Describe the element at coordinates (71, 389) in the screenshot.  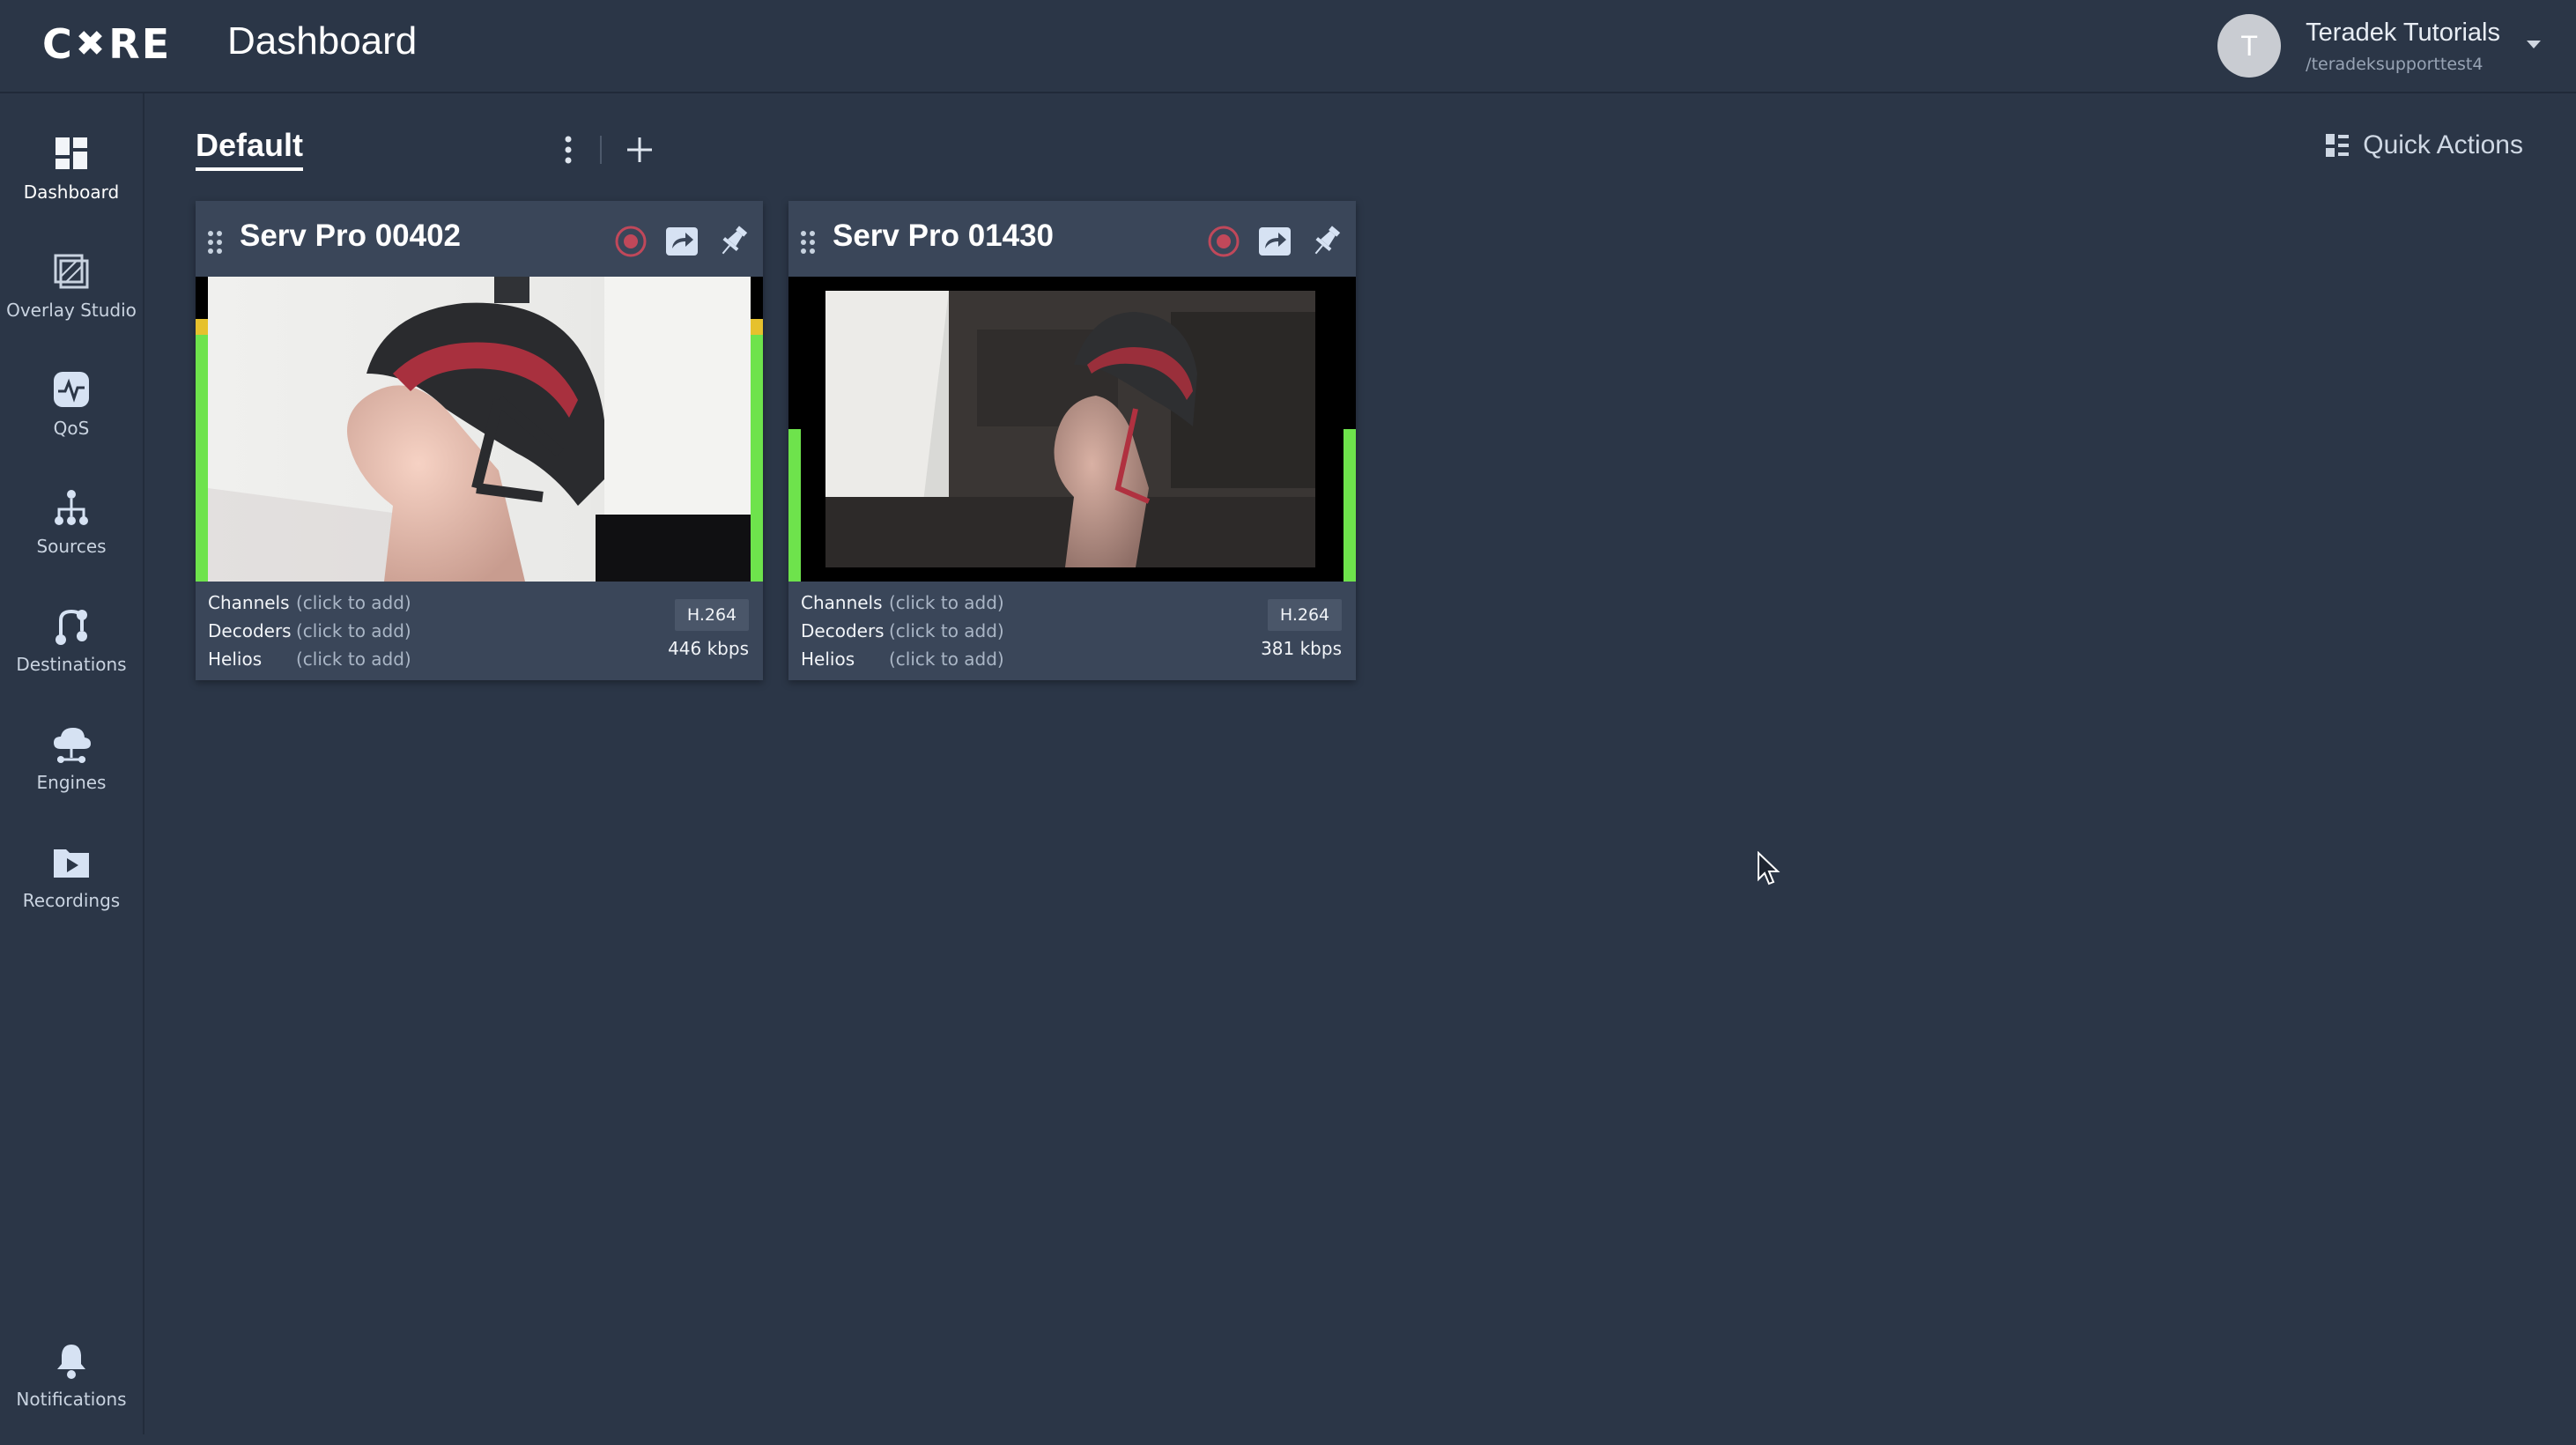
I see `qos-icon` at that location.